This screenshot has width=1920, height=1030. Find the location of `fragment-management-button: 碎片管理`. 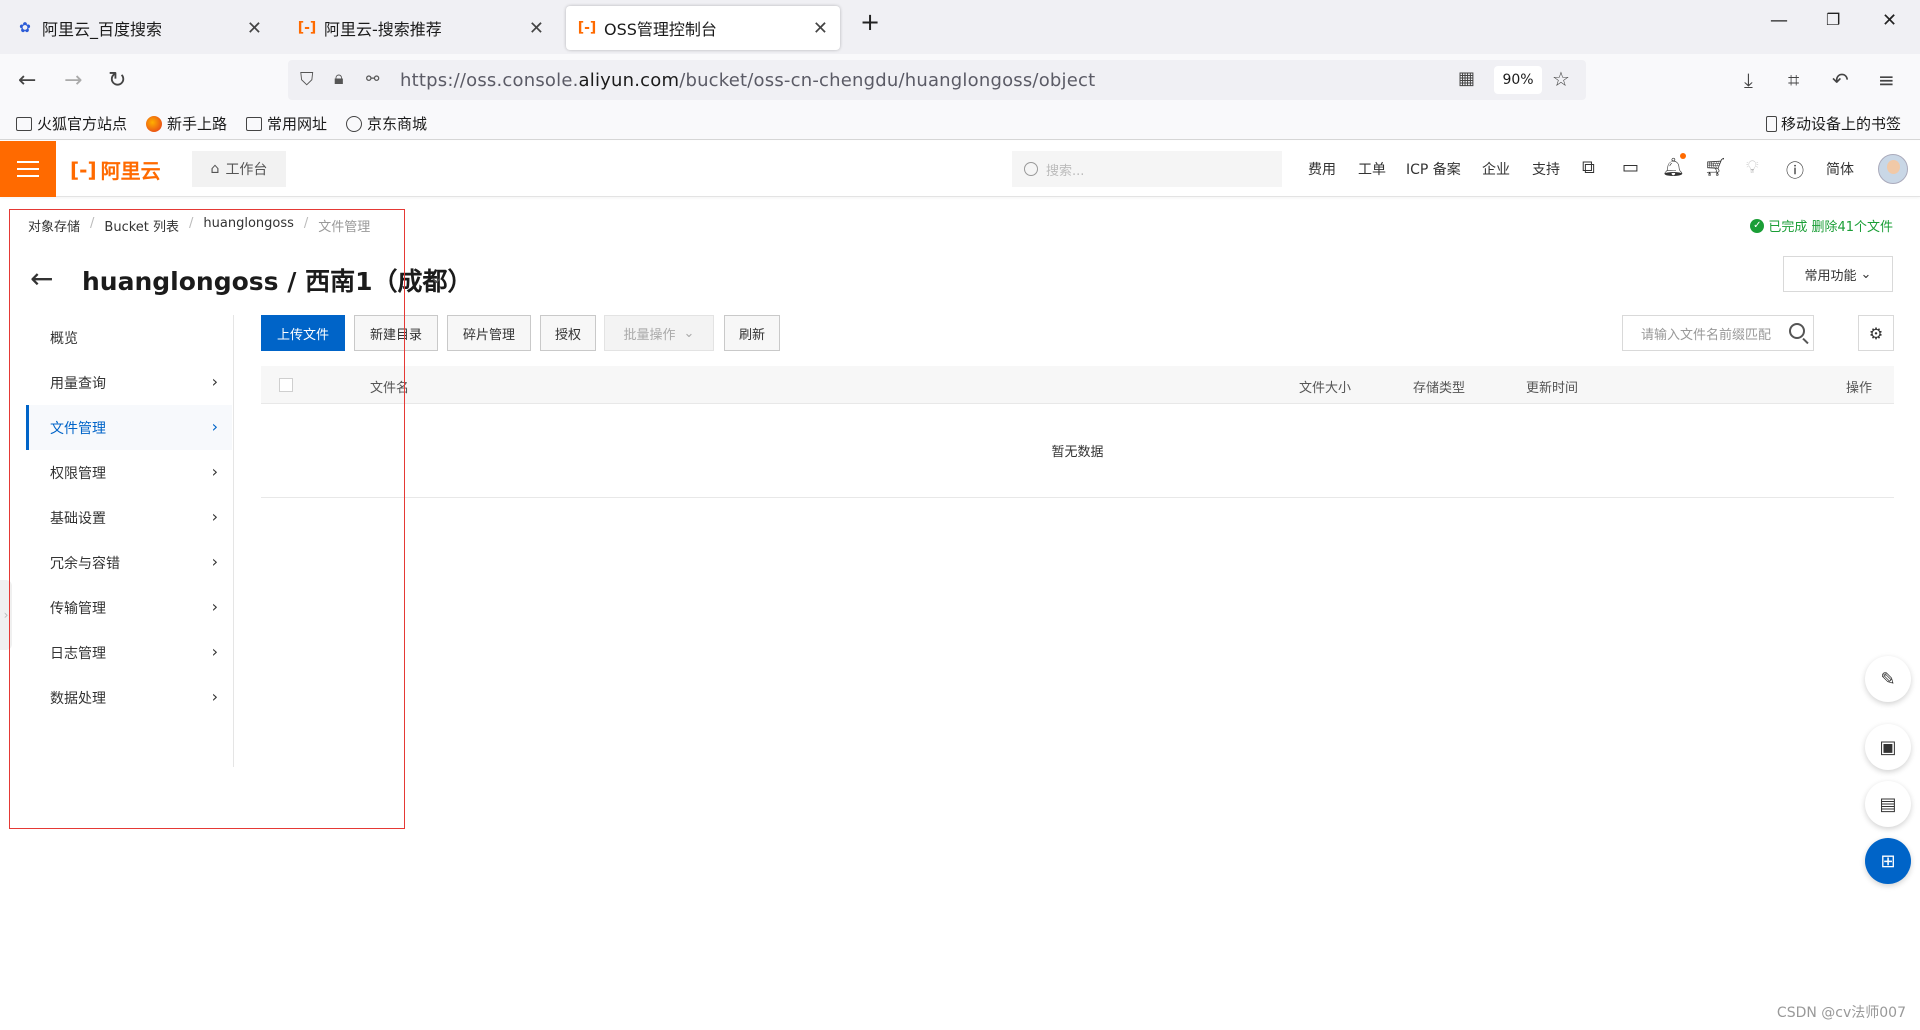

fragment-management-button: 碎片管理 is located at coordinates (489, 333).